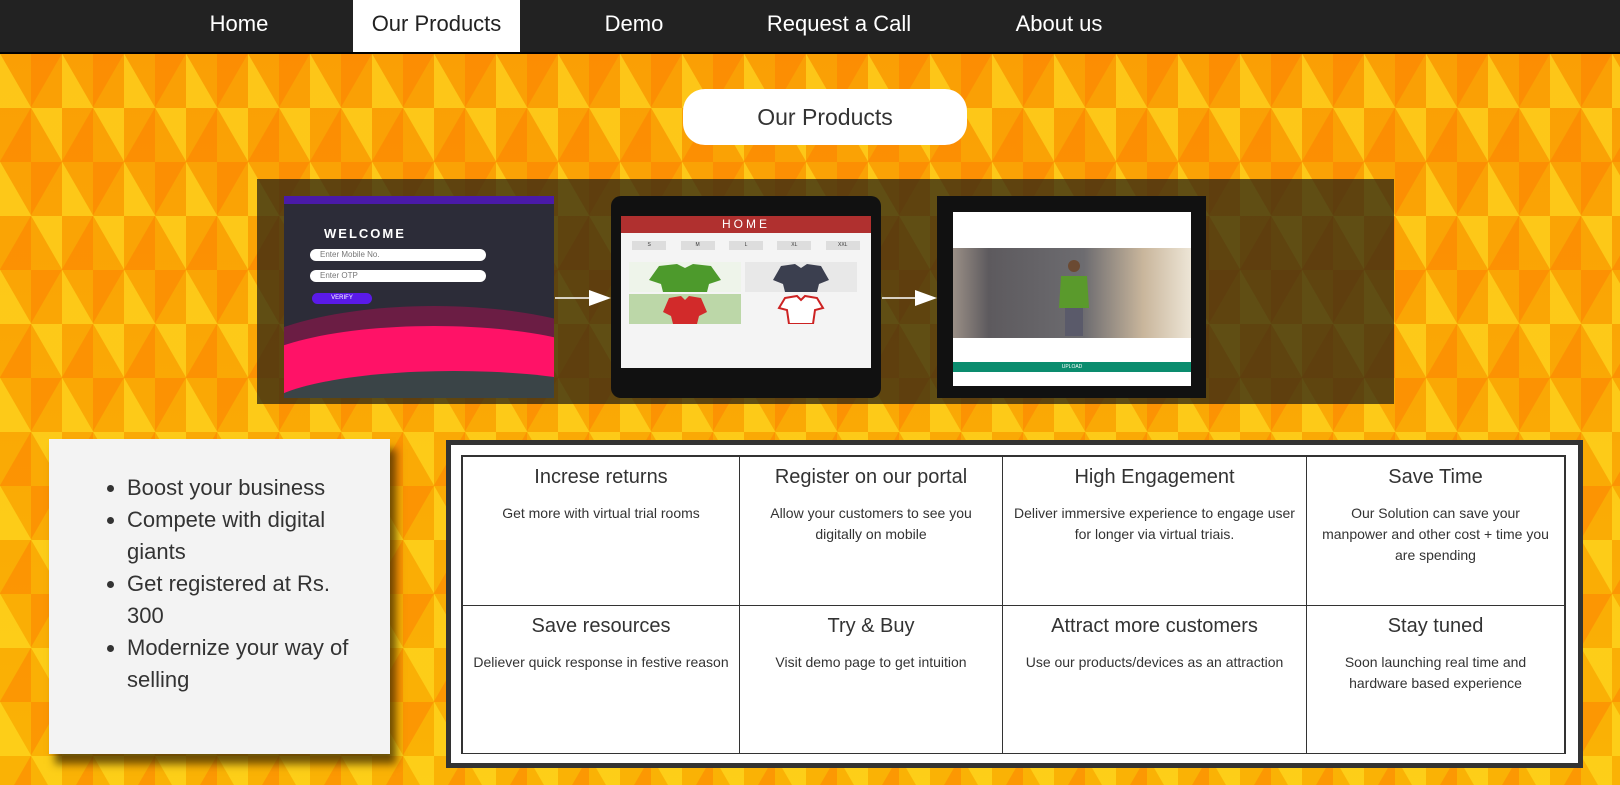 The image size is (1620, 785). What do you see at coordinates (842, 245) in the screenshot?
I see `size-chip: XXL` at bounding box center [842, 245].